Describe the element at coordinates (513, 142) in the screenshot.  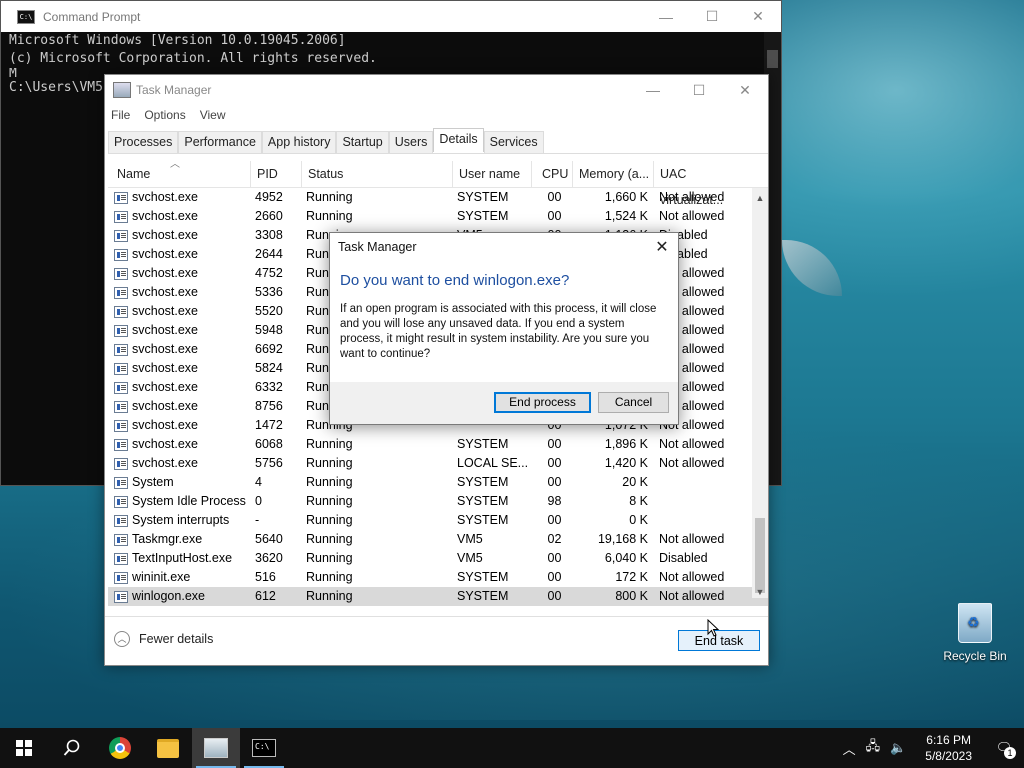
I see `tab-services: Services` at that location.